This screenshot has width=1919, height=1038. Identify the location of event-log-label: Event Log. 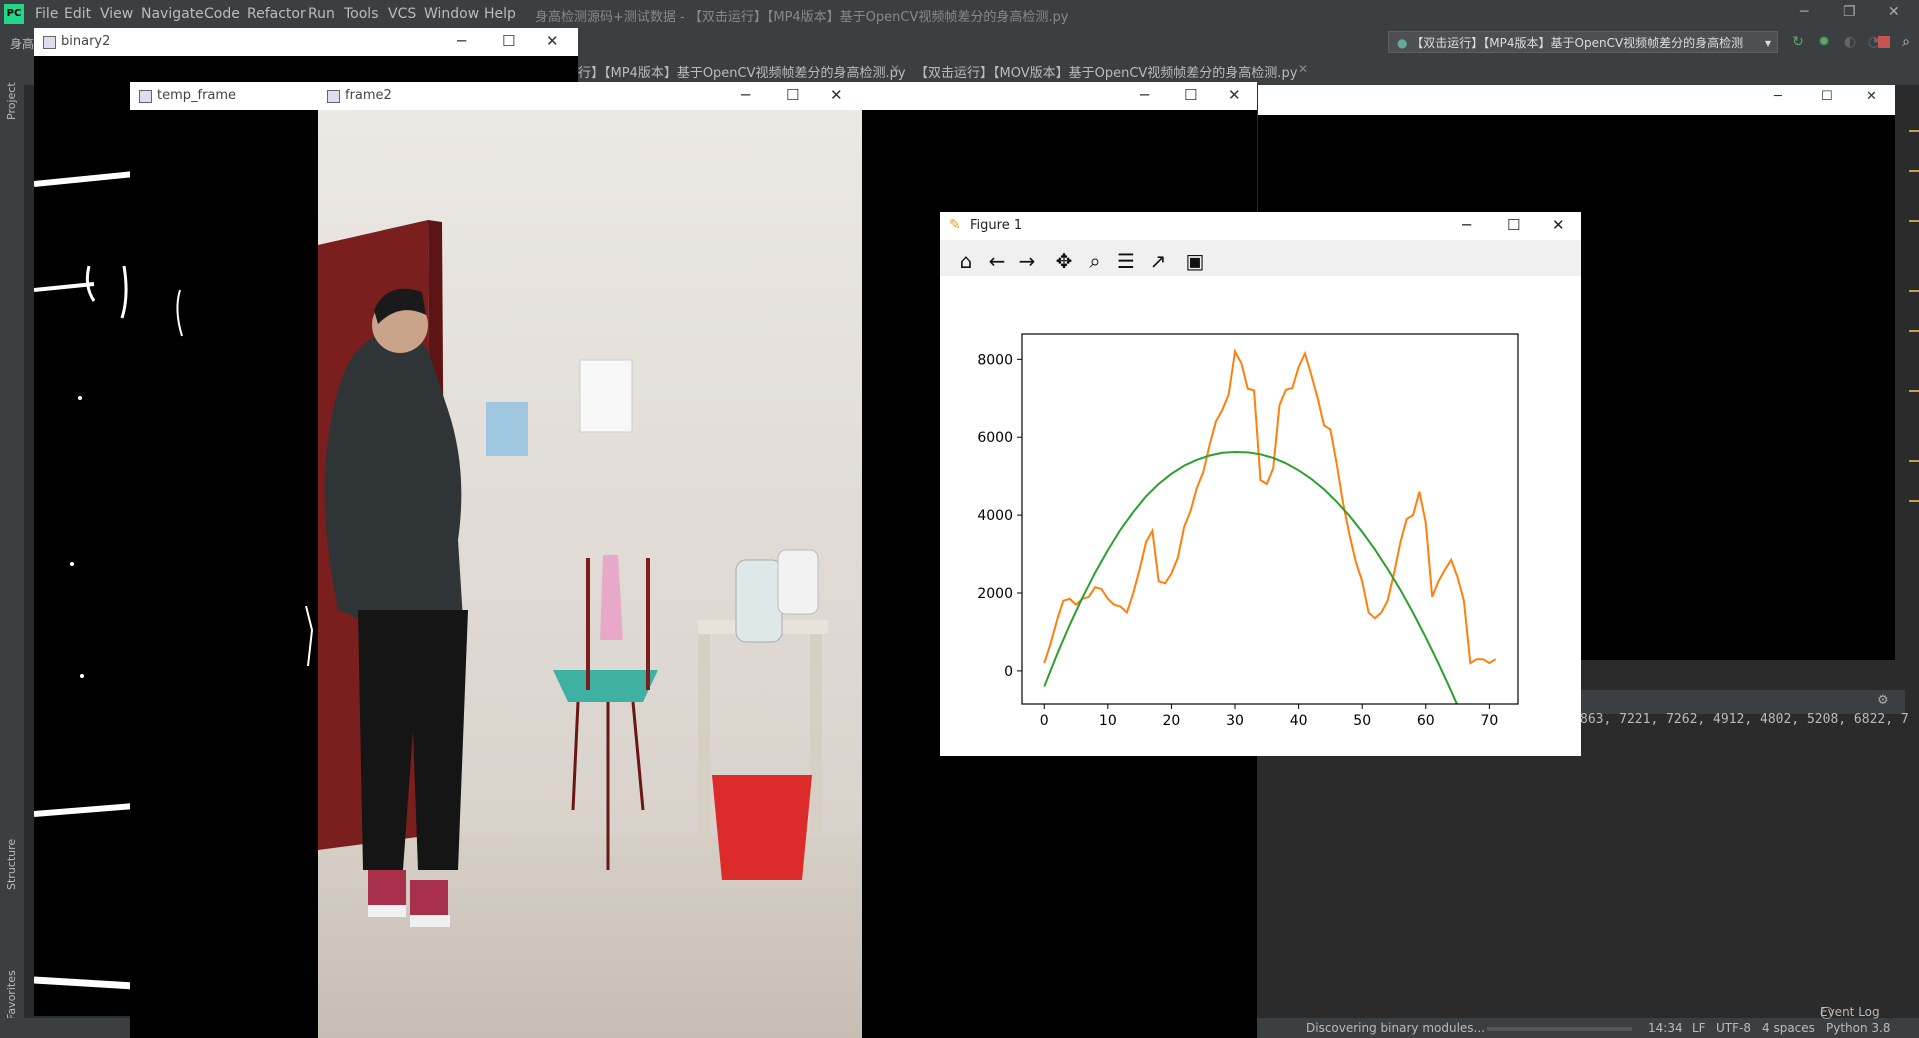
(1850, 1012).